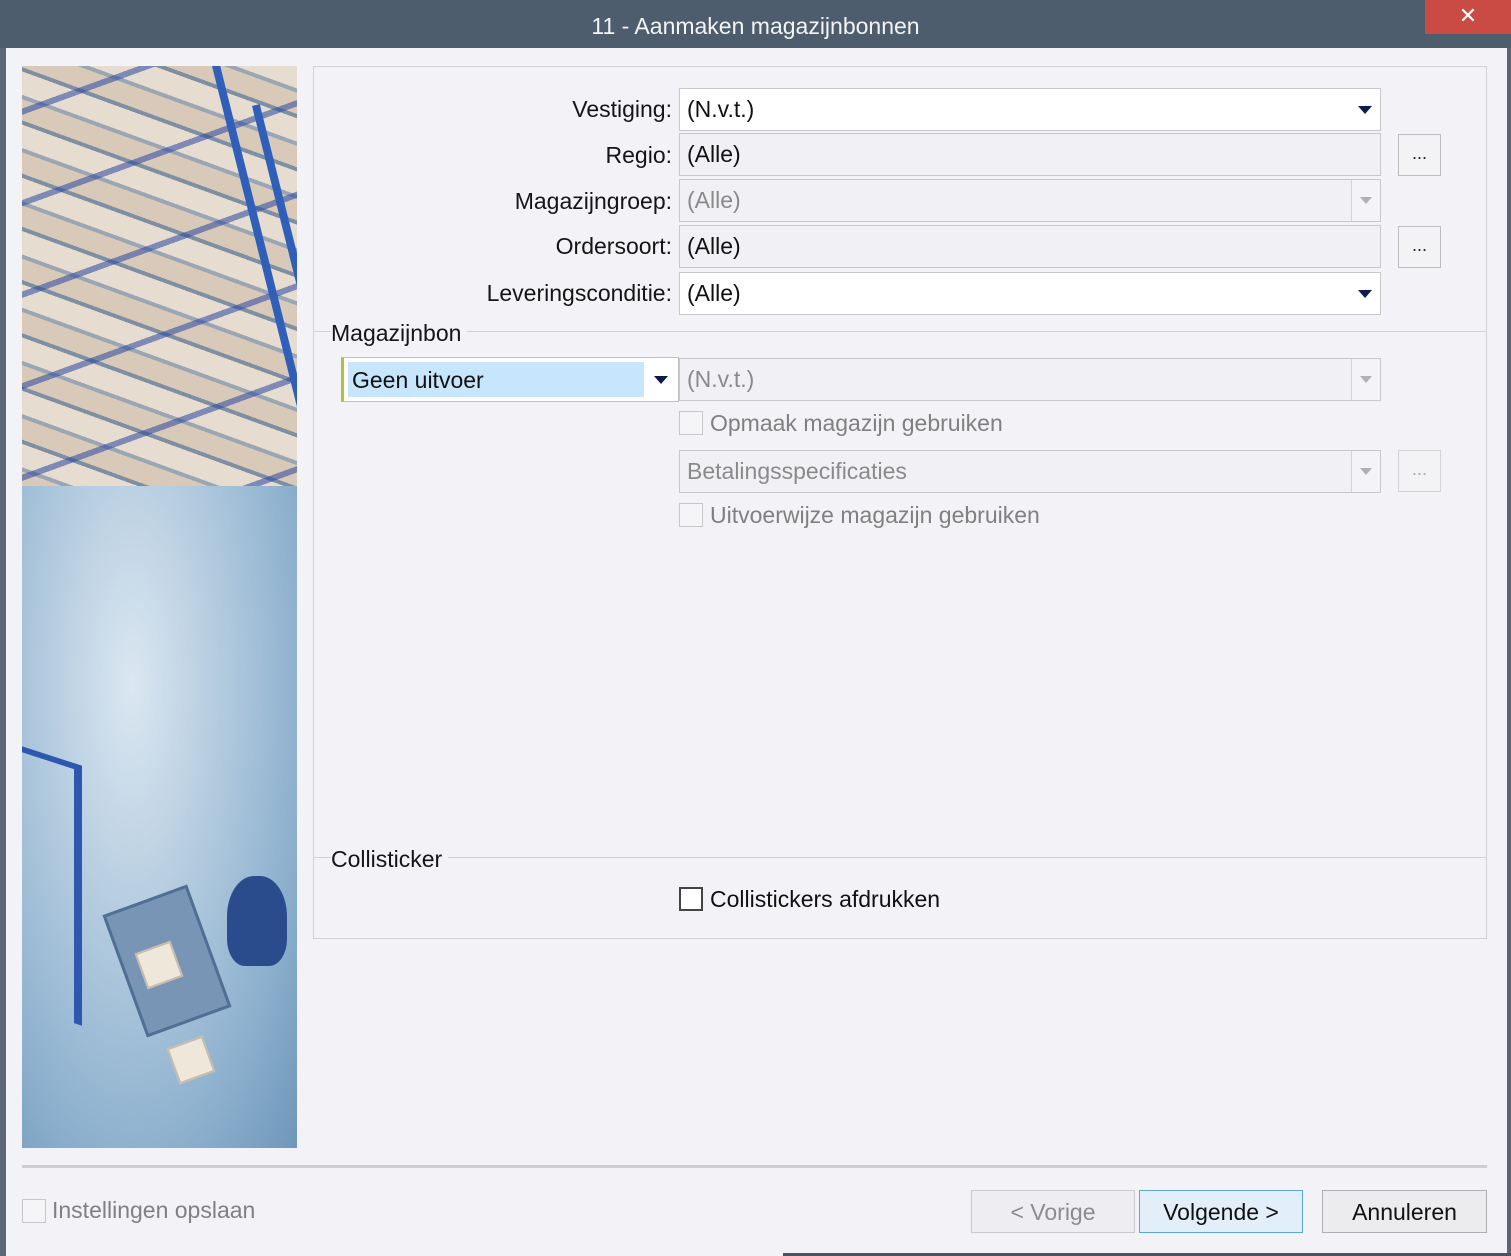 The image size is (1511, 1256). Describe the element at coordinates (52, 886) in the screenshot. I see `rack-low` at that location.